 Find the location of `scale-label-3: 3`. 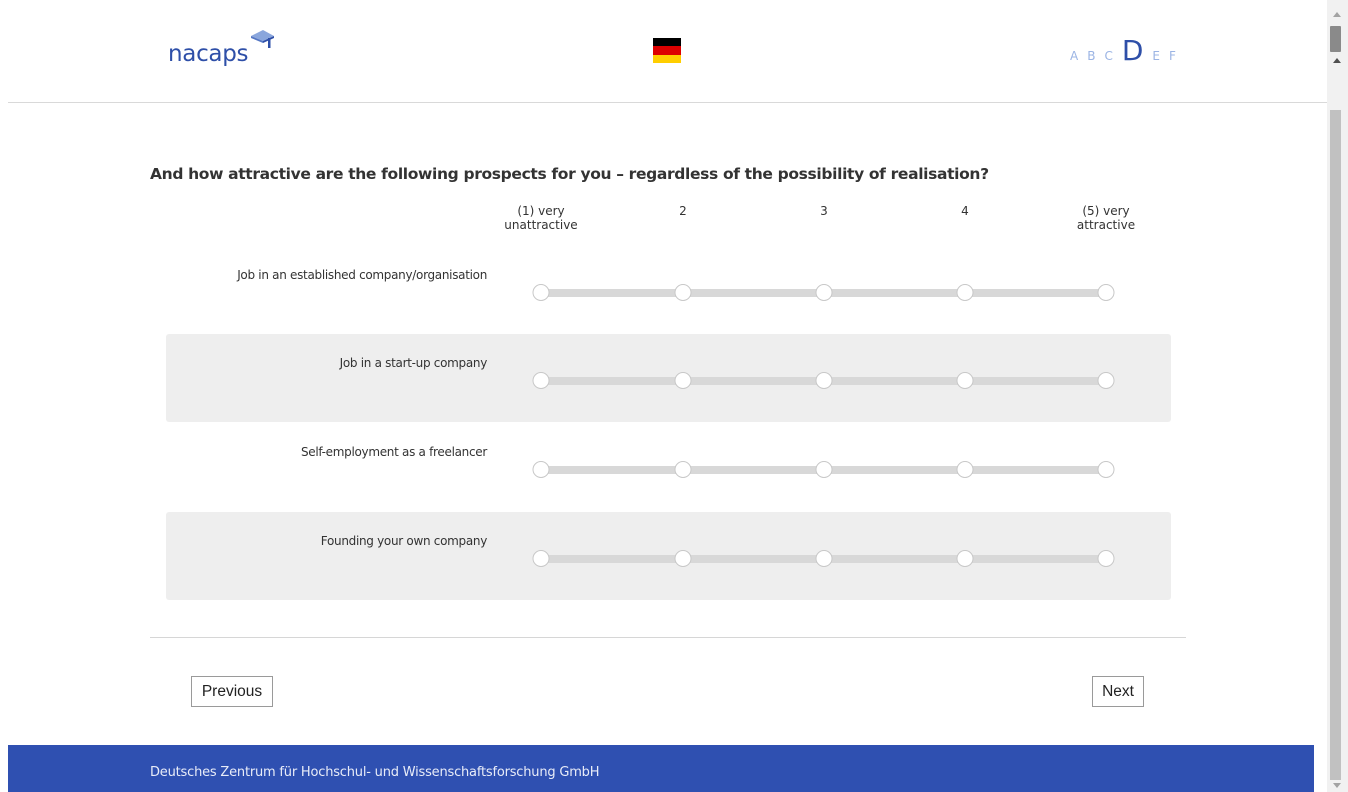

scale-label-3: 3 is located at coordinates (824, 211).